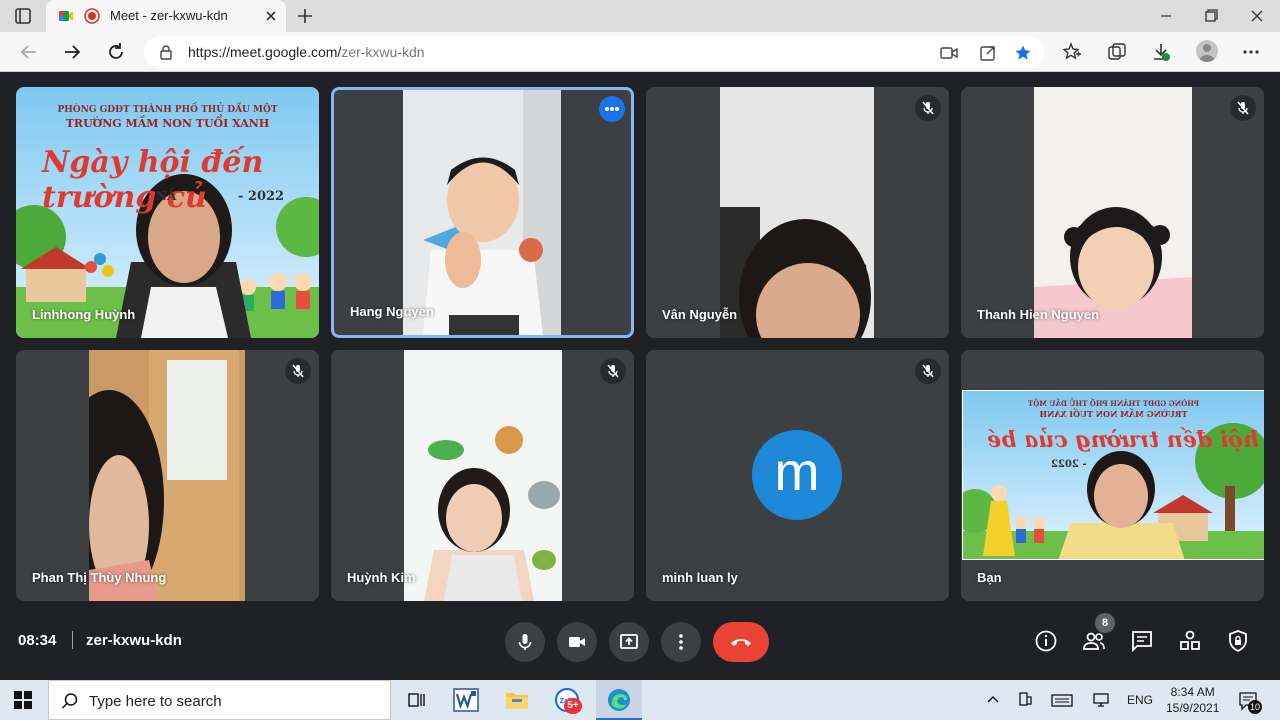 Image resolution: width=1280 pixels, height=720 pixels. What do you see at coordinates (993, 700) in the screenshot?
I see `show-hidden-icons-icon` at bounding box center [993, 700].